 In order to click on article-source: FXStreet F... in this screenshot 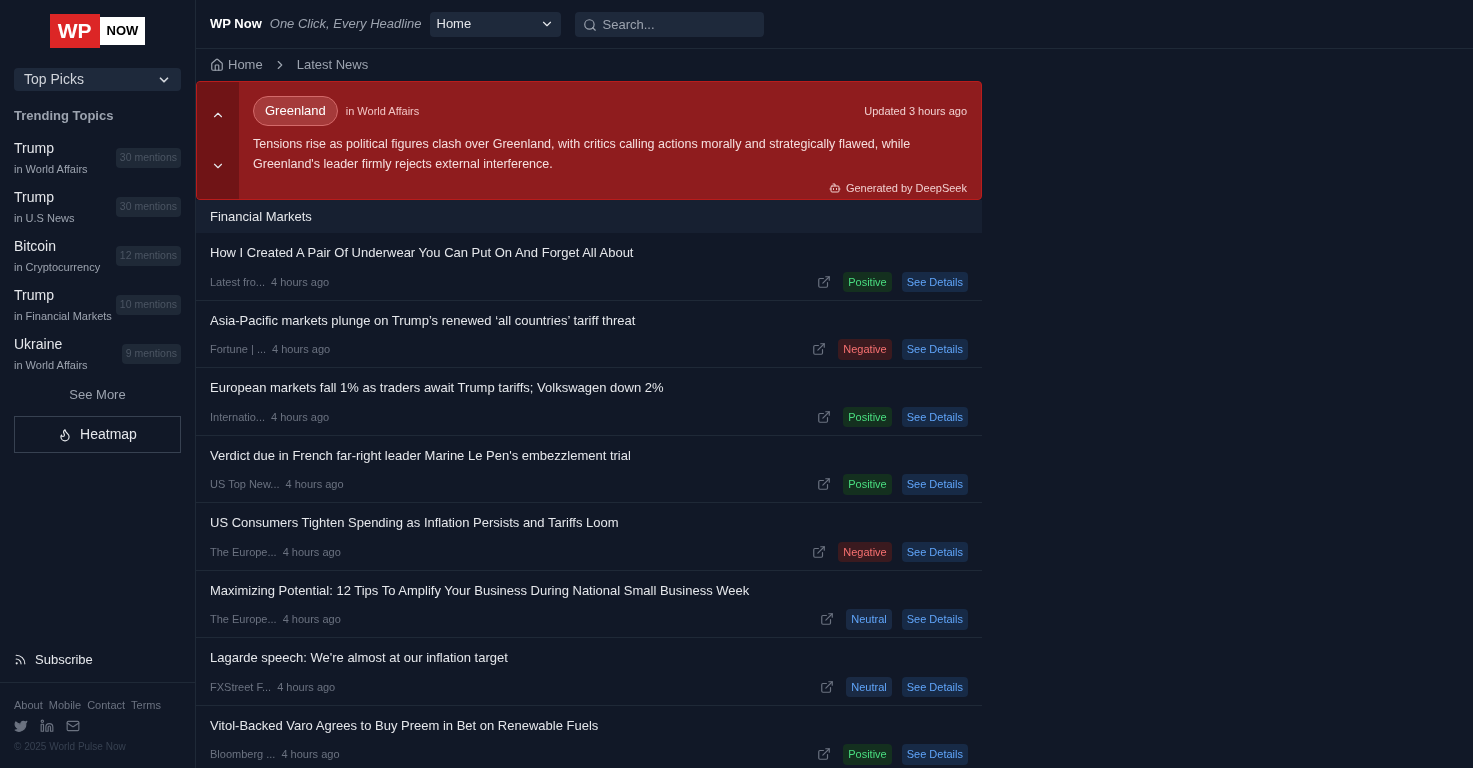, I will do `click(241, 687)`.